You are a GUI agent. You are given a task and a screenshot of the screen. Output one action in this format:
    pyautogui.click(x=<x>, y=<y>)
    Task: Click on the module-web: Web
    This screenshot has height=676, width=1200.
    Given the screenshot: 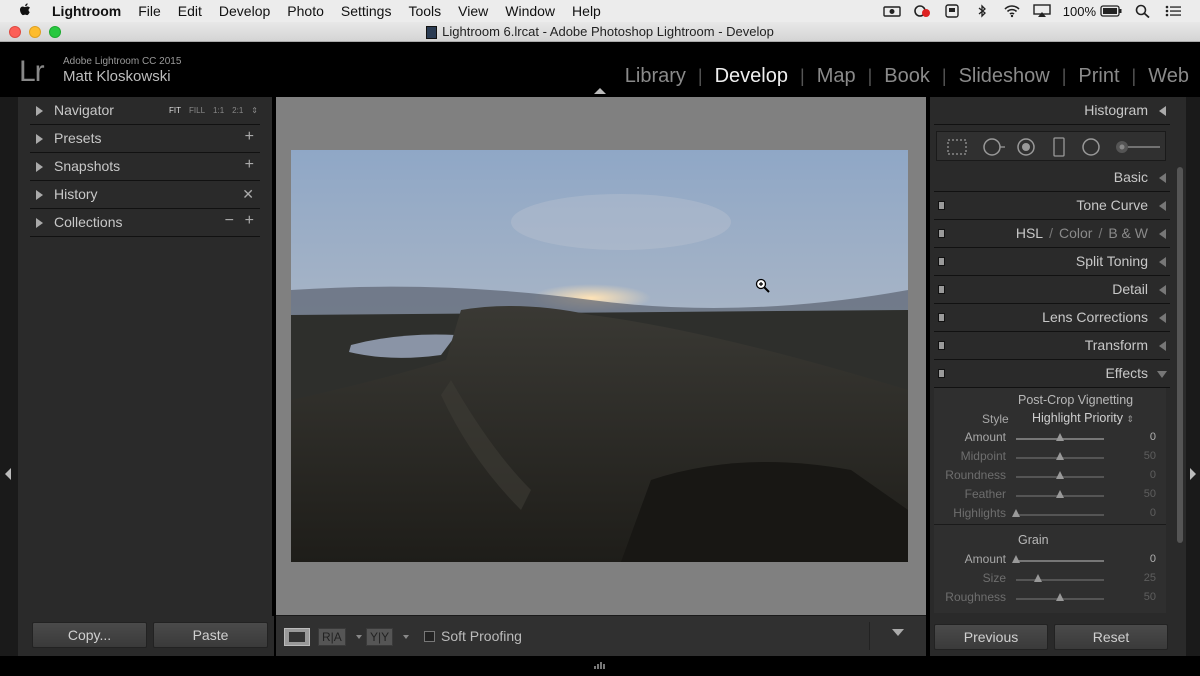 What is the action you would take?
    pyautogui.click(x=1168, y=76)
    